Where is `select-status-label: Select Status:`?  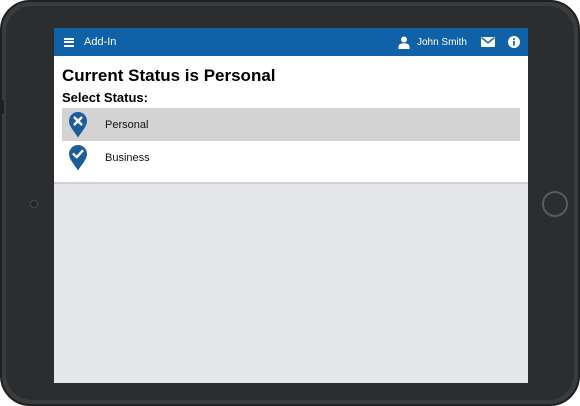 select-status-label: Select Status: is located at coordinates (105, 97).